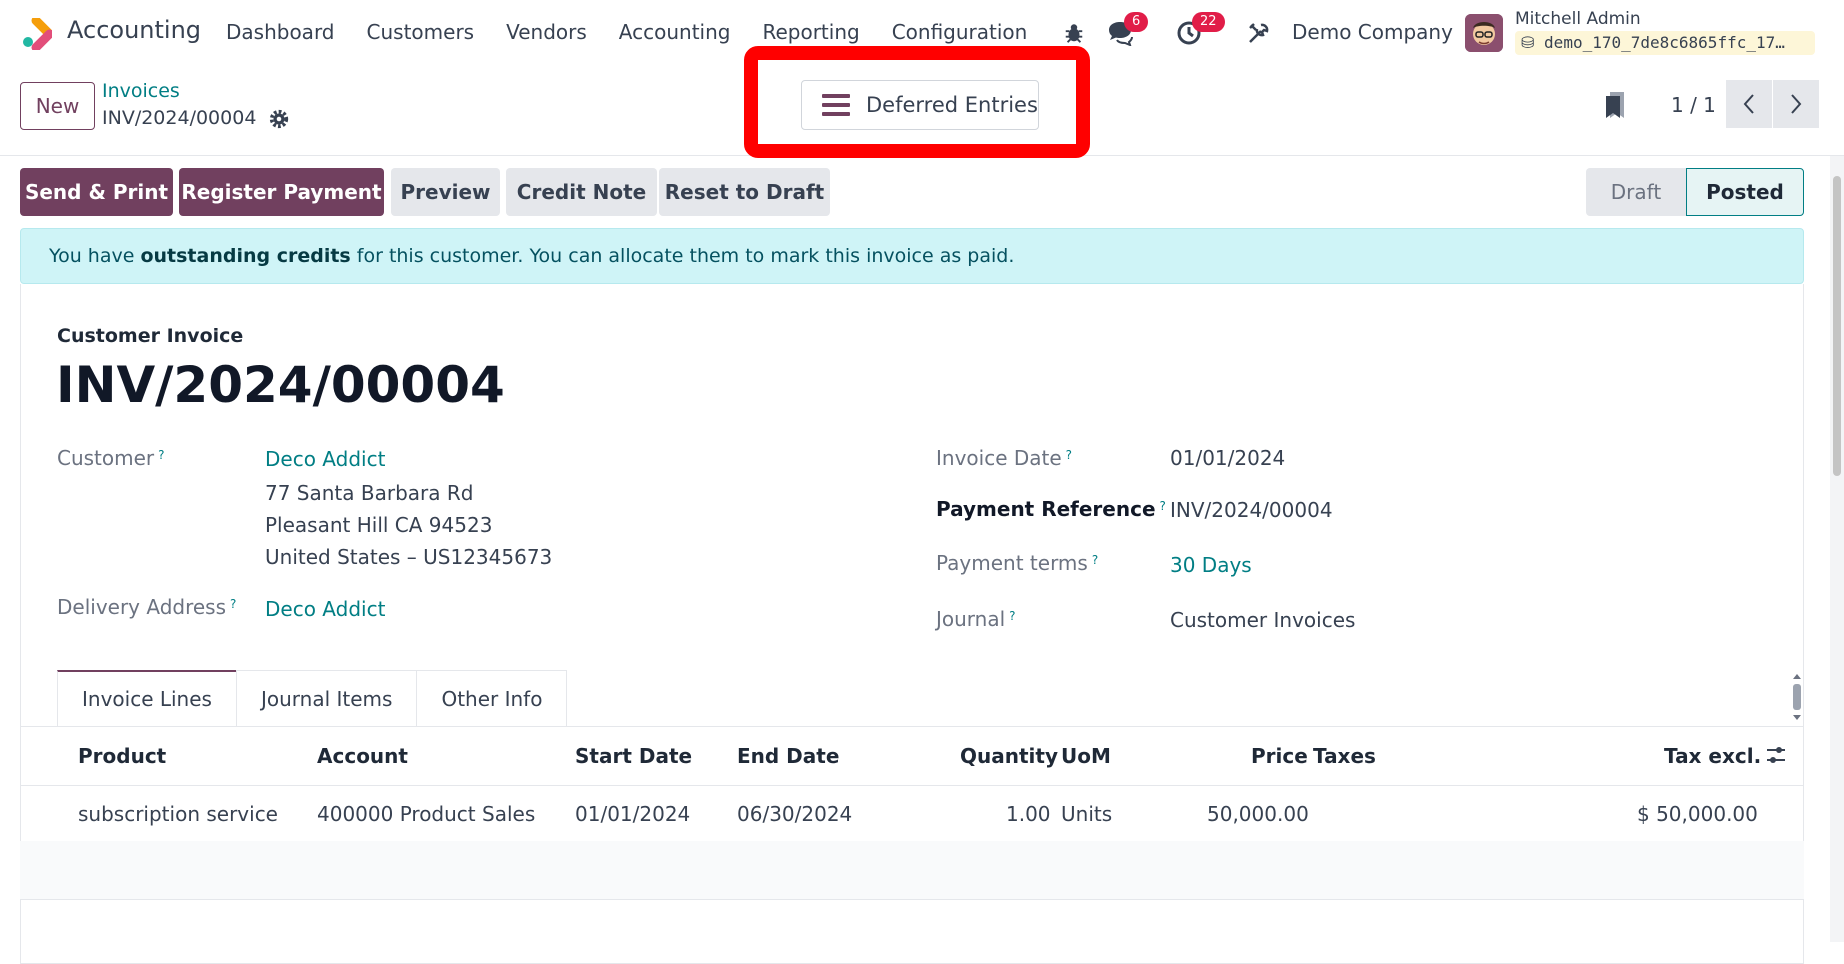 This screenshot has width=1844, height=964. I want to click on empty-table-row, so click(912, 870).